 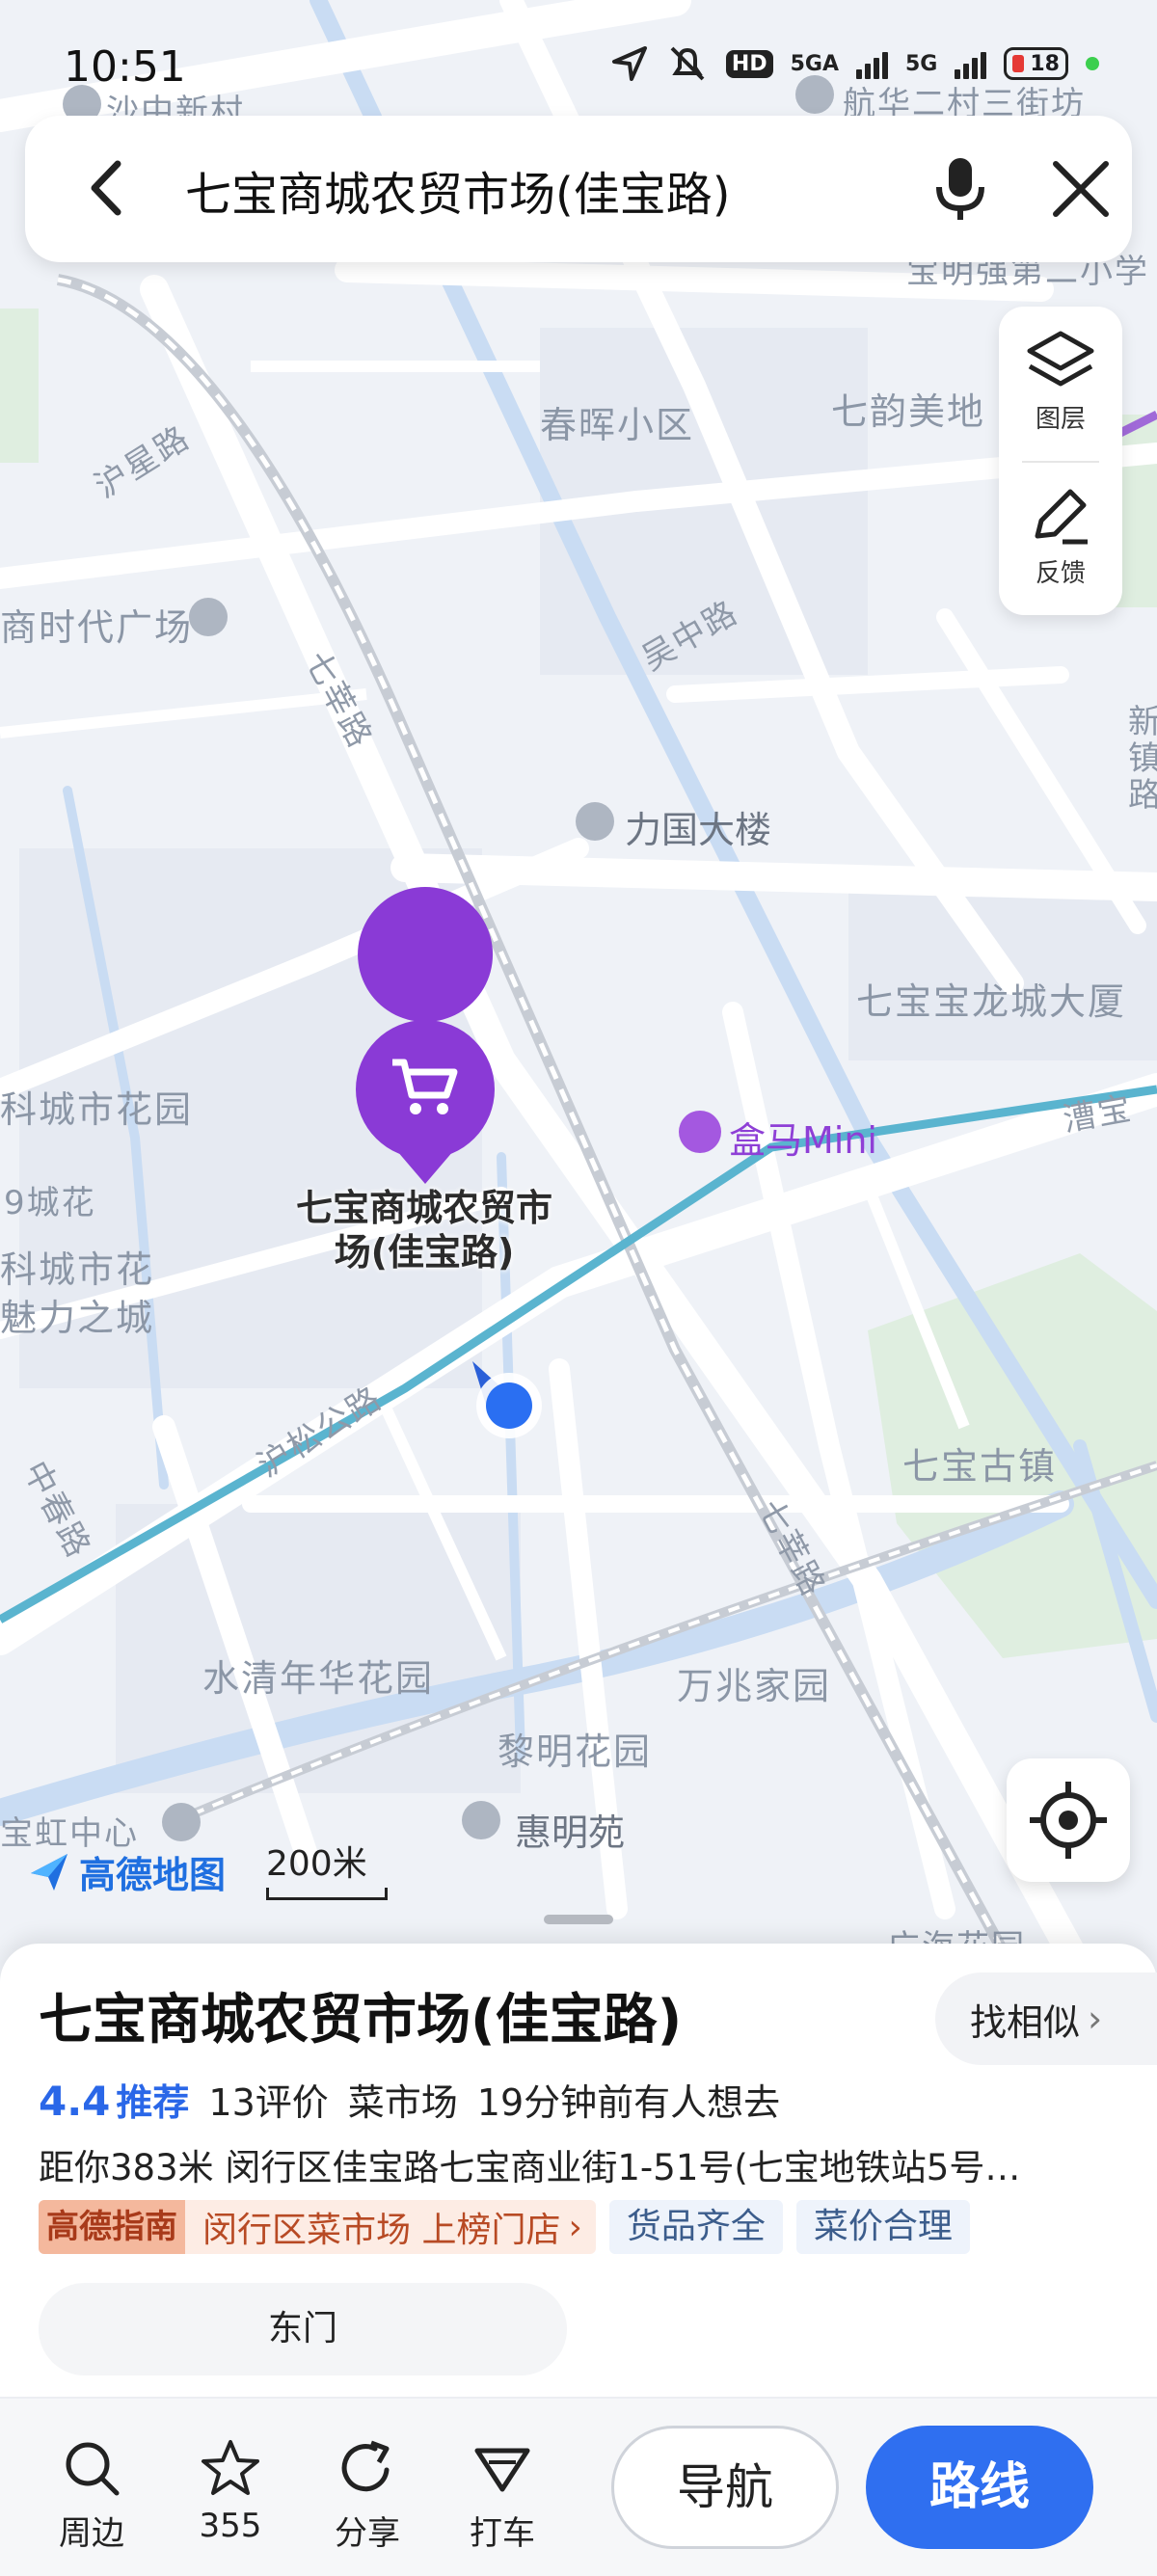 What do you see at coordinates (960, 189) in the screenshot?
I see `microphone-icon` at bounding box center [960, 189].